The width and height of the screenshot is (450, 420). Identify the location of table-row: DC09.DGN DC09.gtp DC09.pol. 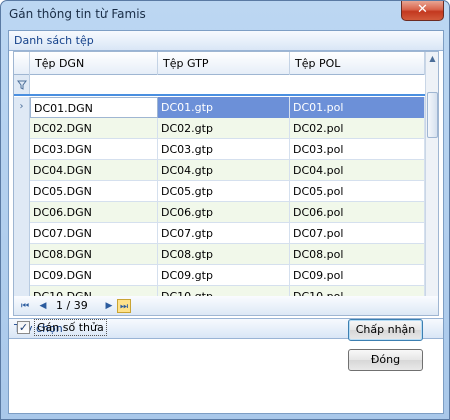
(219, 275).